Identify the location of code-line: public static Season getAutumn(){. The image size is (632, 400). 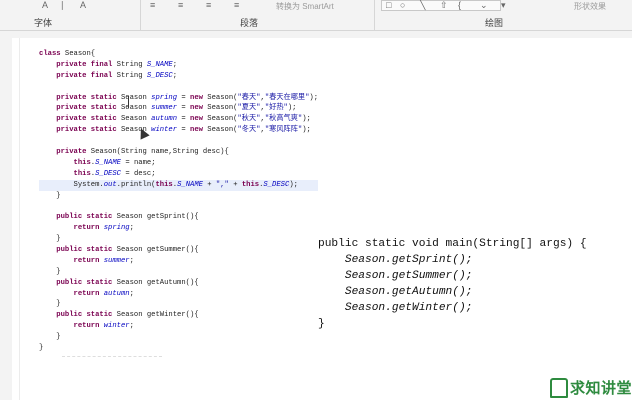
(127, 282).